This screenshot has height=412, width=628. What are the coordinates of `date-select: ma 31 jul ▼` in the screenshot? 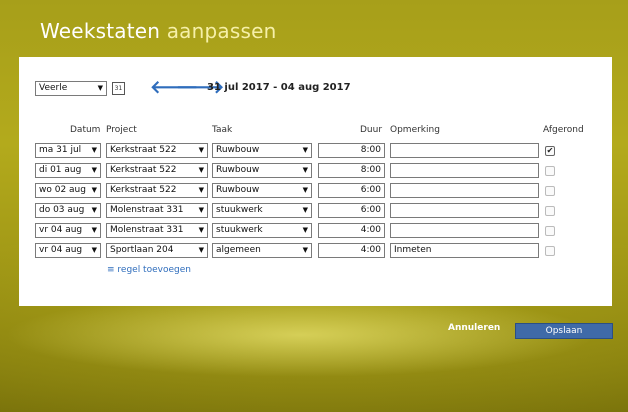 It's located at (68, 150).